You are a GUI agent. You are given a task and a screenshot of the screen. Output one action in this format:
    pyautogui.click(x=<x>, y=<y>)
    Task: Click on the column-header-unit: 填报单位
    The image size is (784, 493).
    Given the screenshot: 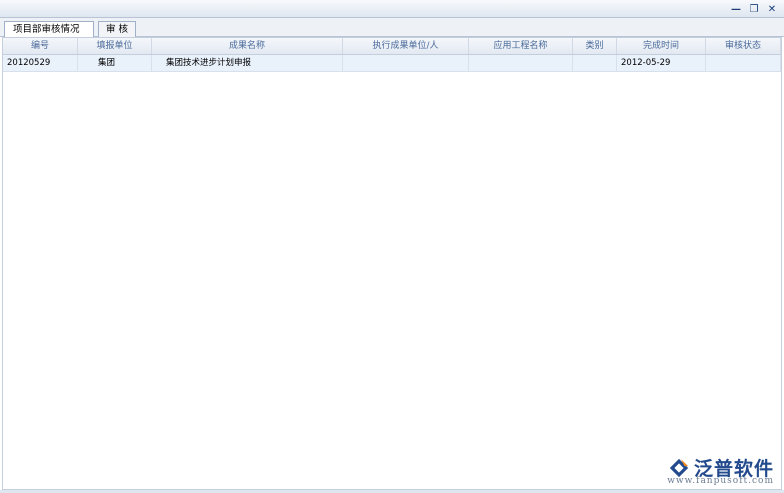 What is the action you would take?
    pyautogui.click(x=115, y=46)
    